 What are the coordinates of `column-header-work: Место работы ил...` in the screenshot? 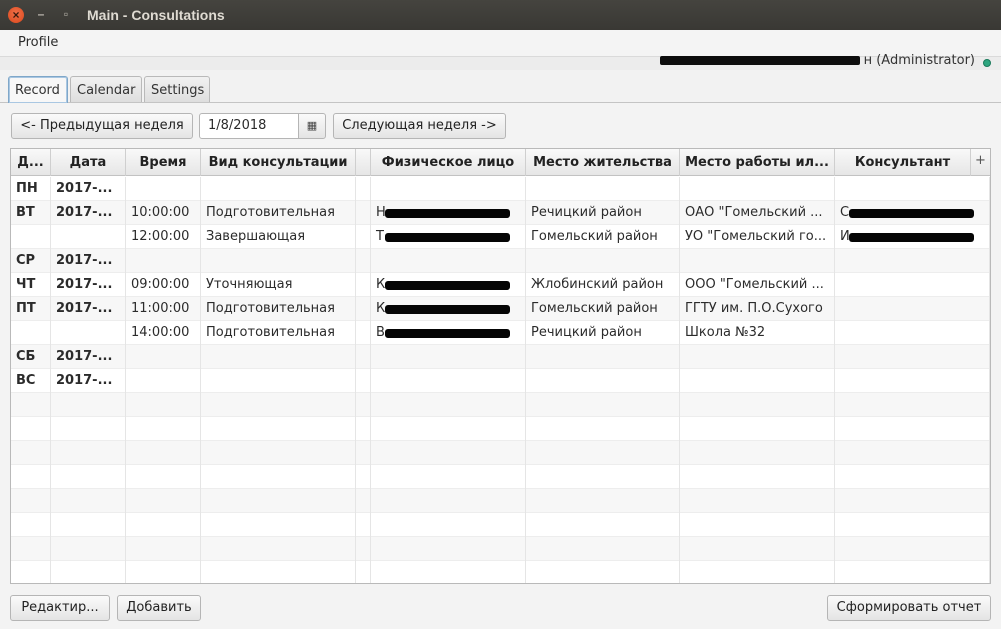 It's located at (757, 162).